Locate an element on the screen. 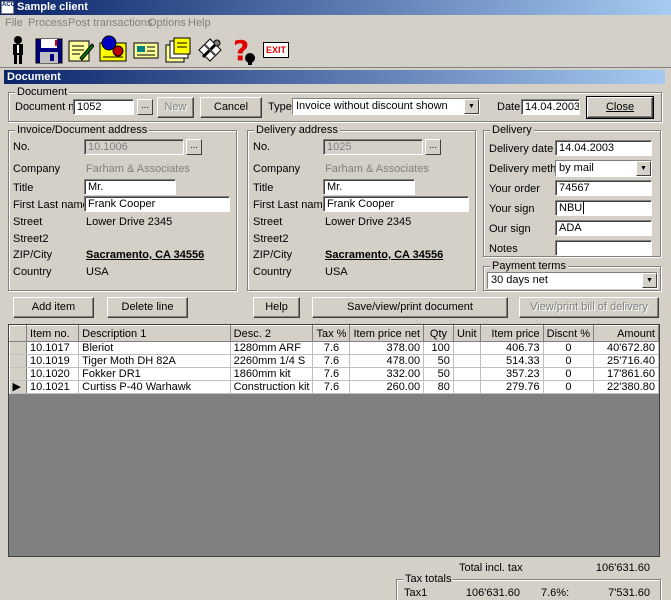  toolbar-tools-button is located at coordinates (210, 49).